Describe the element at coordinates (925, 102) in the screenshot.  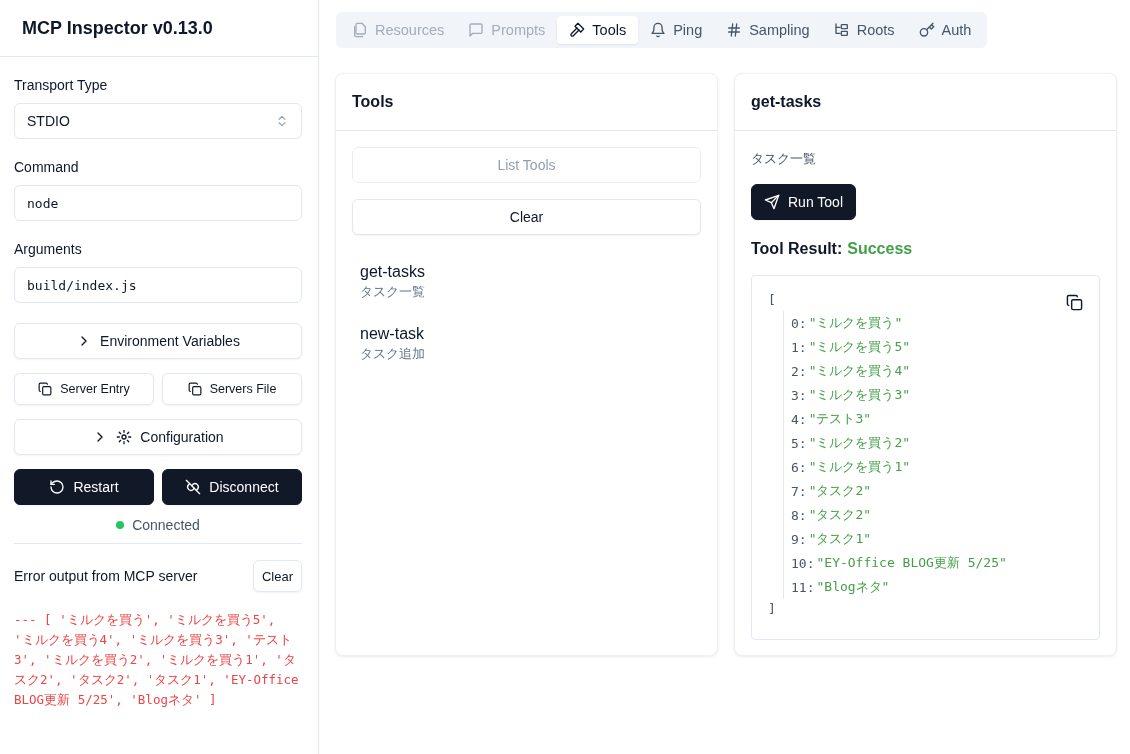
I see `card-title: get-tasks` at that location.